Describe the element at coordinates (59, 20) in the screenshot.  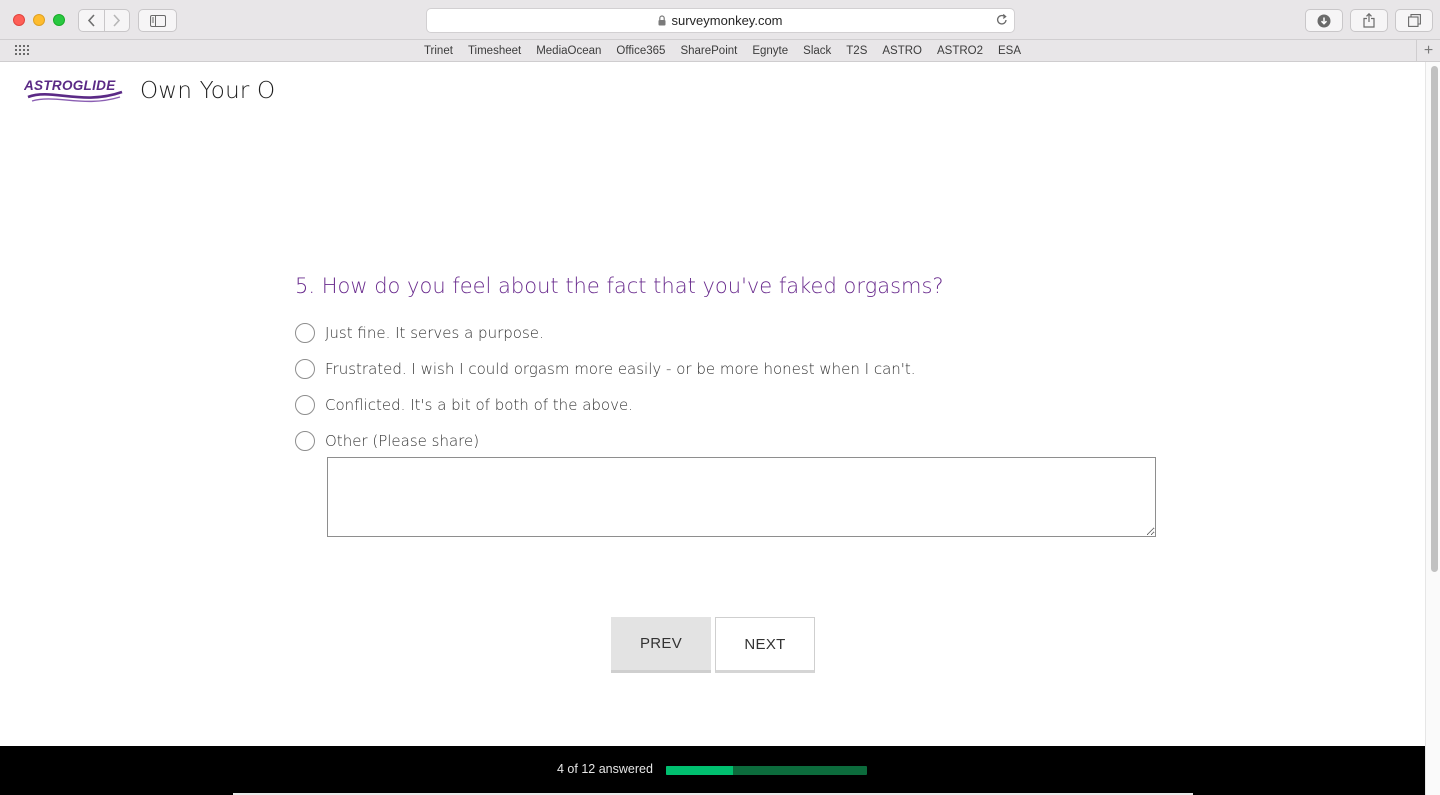
I see `zoom-window-button` at that location.